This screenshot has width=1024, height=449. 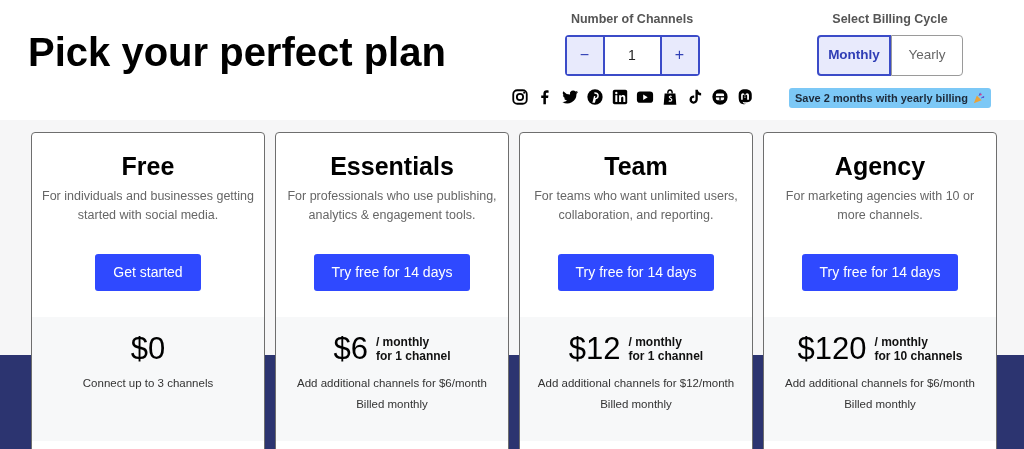 I want to click on price: $120, so click(x=832, y=349).